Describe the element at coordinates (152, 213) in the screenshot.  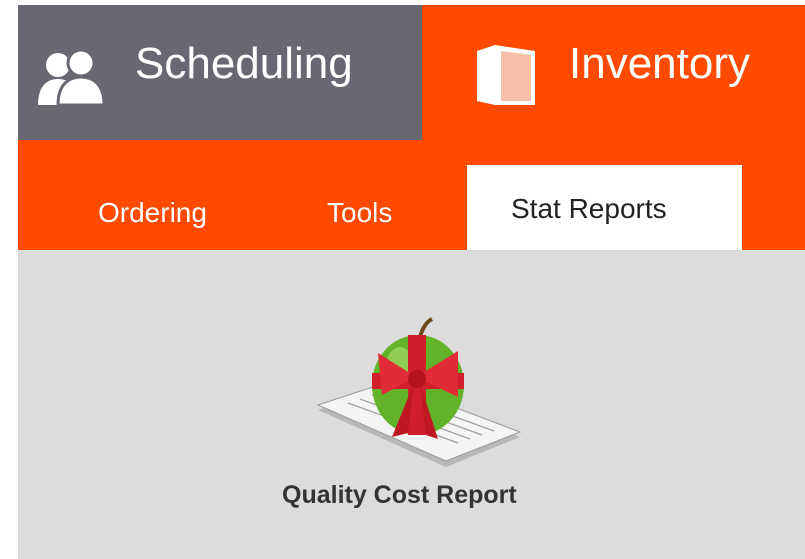
I see `subnav-item-ordering: Ordering` at that location.